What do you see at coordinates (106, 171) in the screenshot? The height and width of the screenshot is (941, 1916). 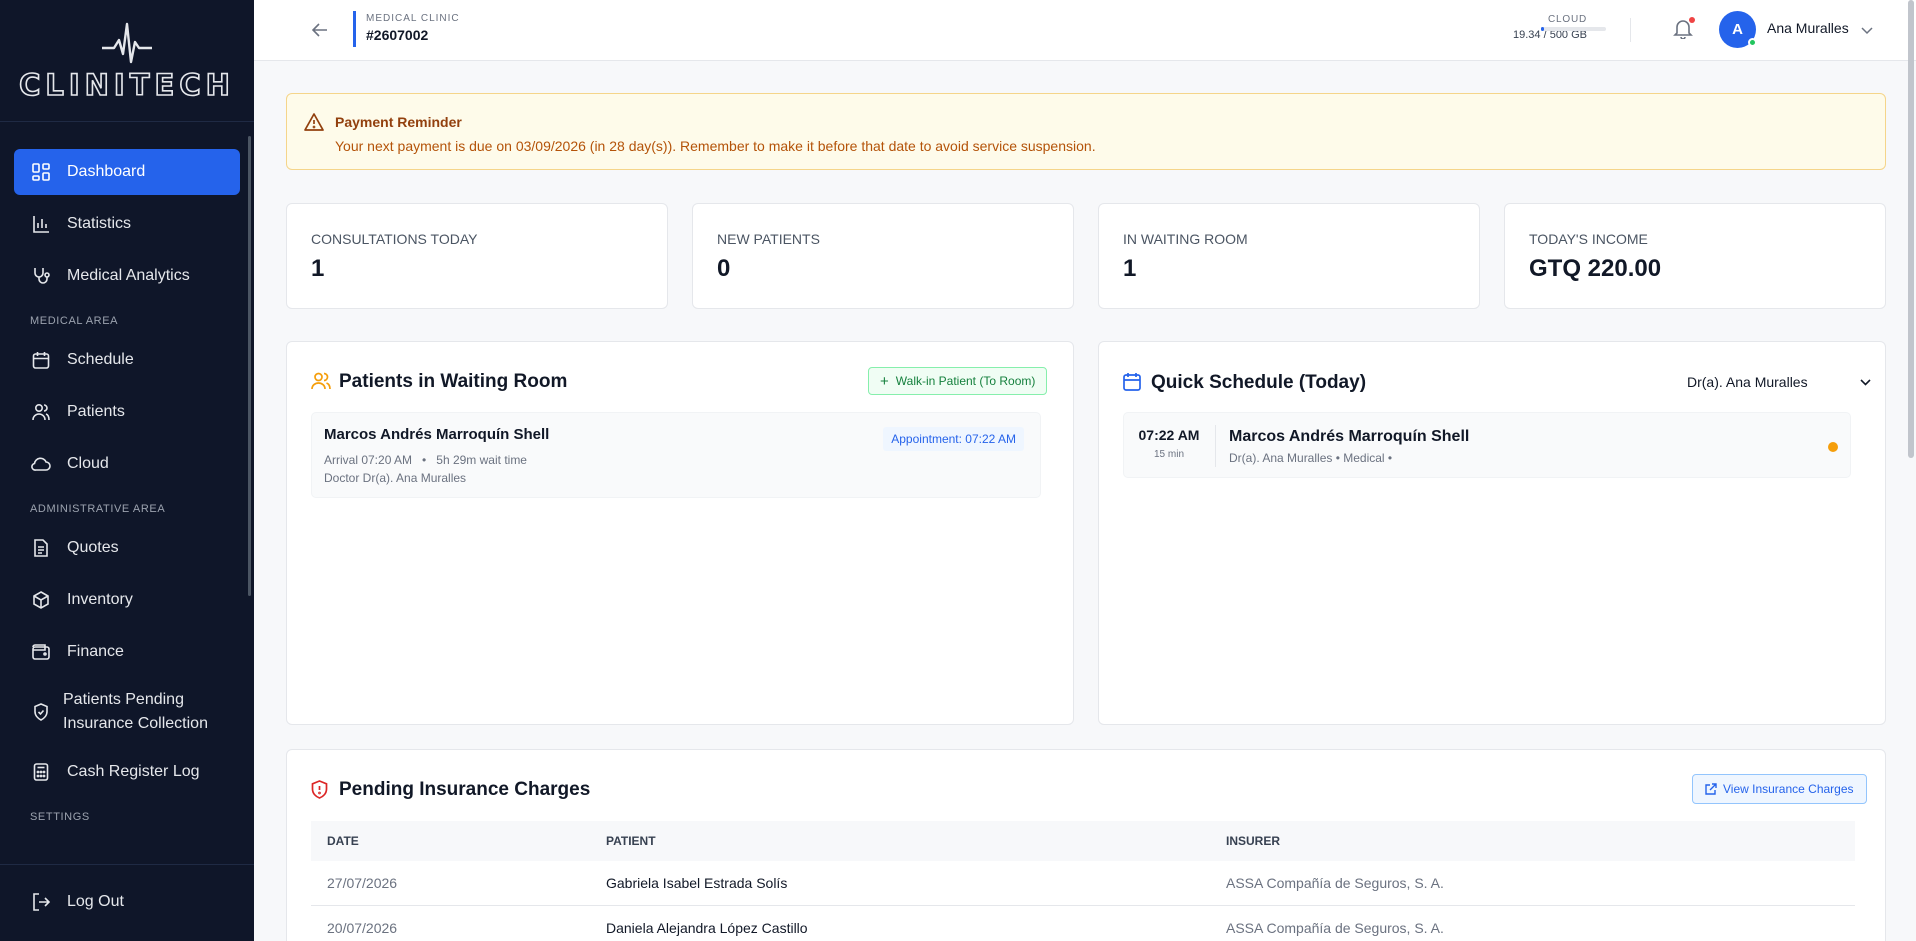 I see `sidebar-item-label: Dashboard` at bounding box center [106, 171].